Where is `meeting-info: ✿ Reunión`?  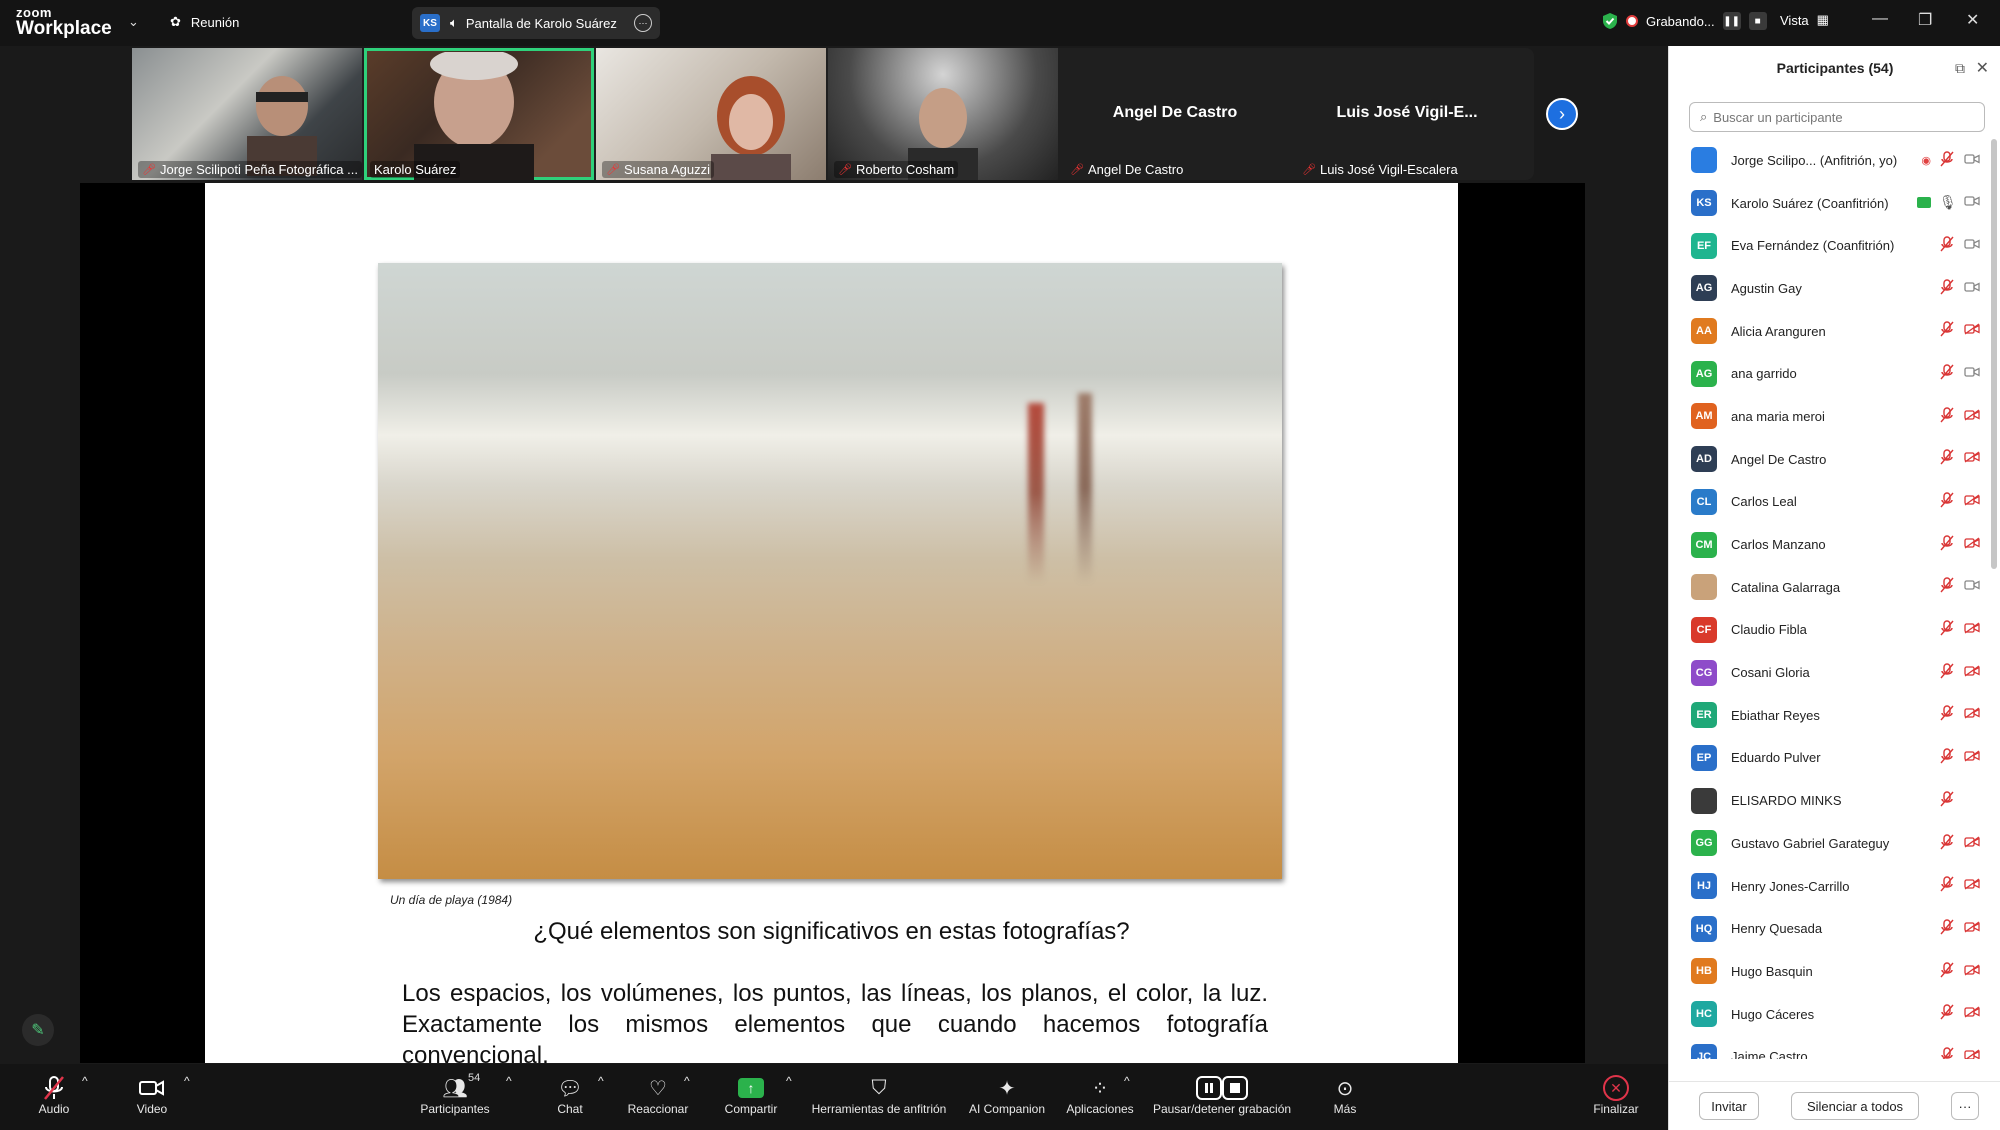
meeting-info: ✿ Reunión is located at coordinates (204, 22).